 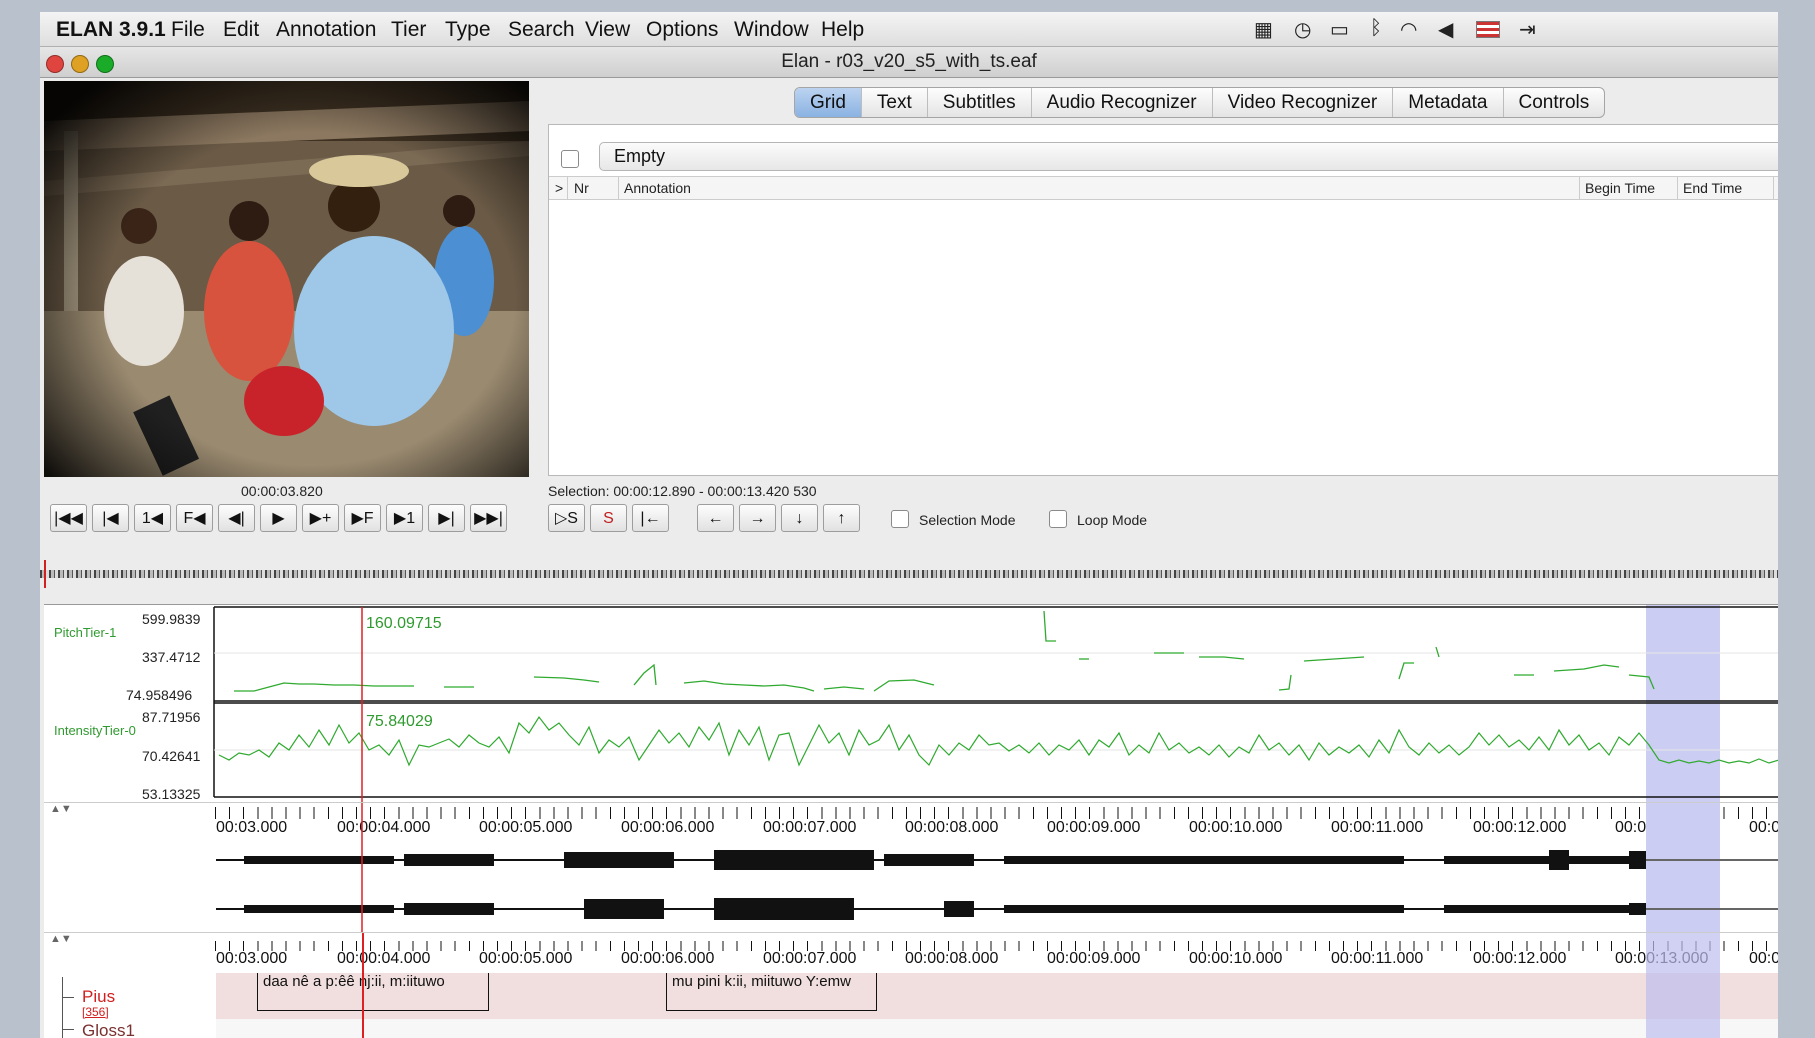 What do you see at coordinates (373, 992) in the screenshot?
I see `annotation-block: daa nê a p:êê nj:ii, m:iituwo` at bounding box center [373, 992].